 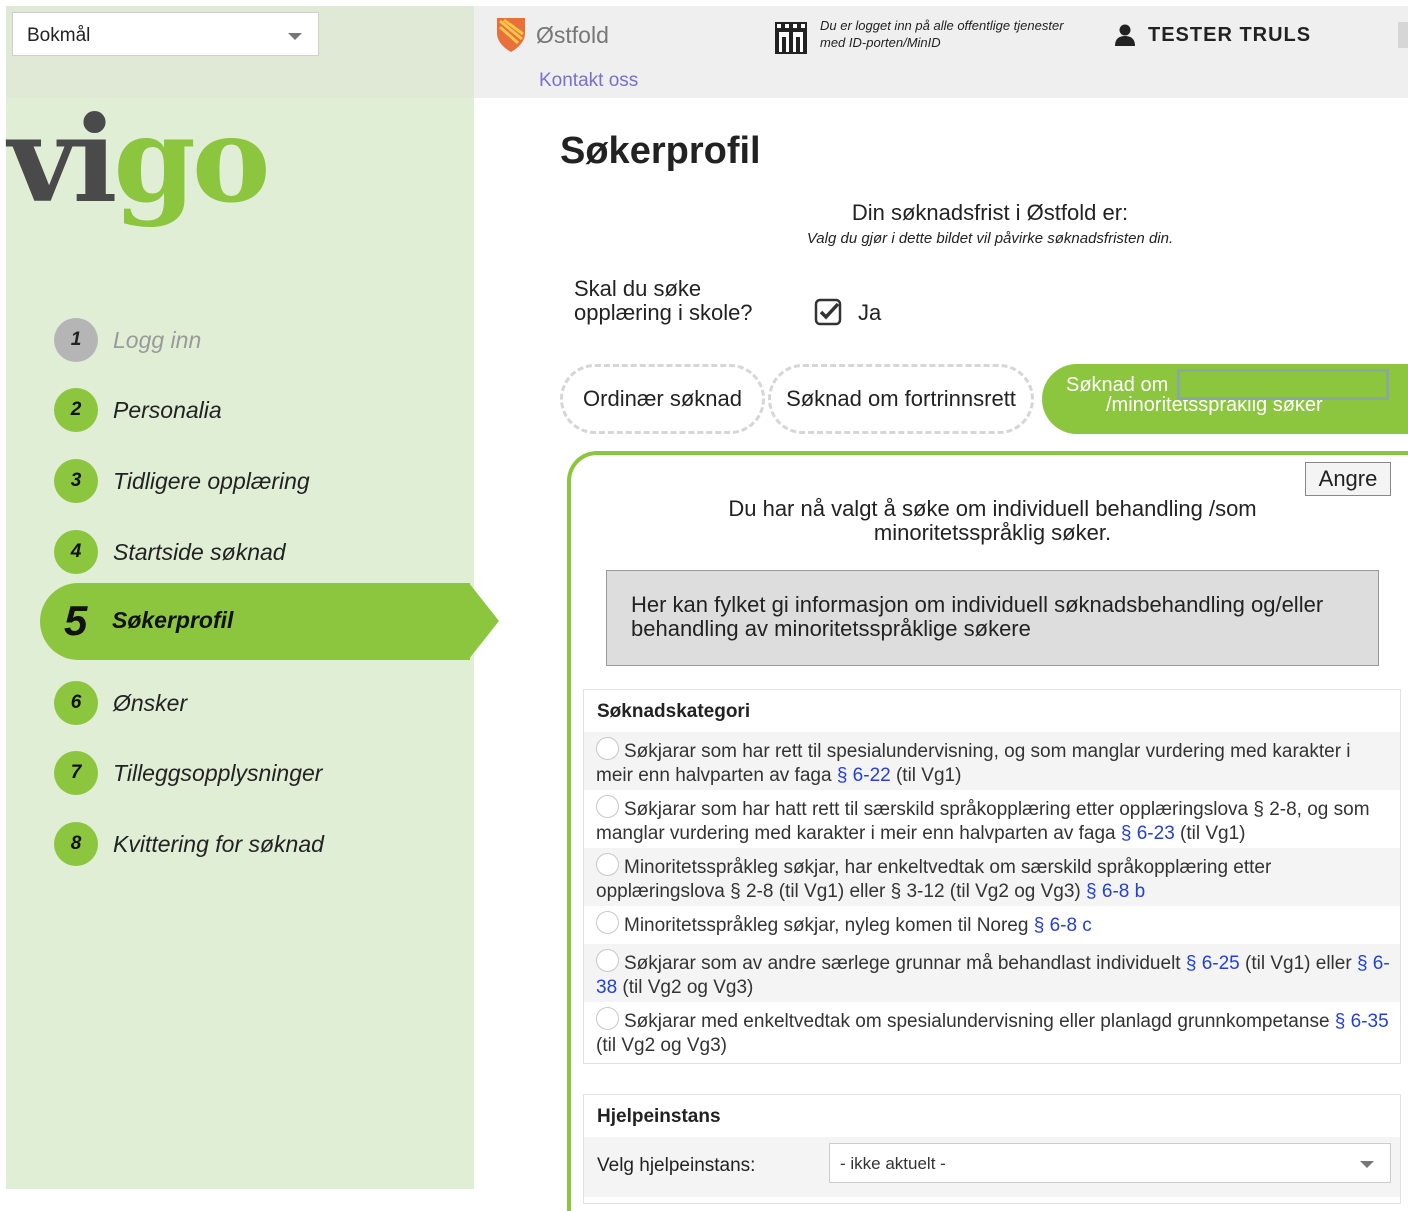 I want to click on sidebar-step-application-start: 4 Startside søknad, so click(x=170, y=552).